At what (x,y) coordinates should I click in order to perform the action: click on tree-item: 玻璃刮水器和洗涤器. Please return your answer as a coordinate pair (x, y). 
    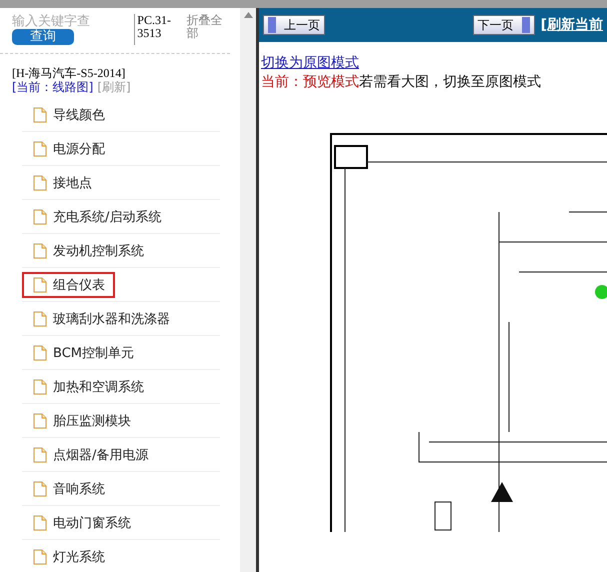
    Looking at the image, I should click on (101, 319).